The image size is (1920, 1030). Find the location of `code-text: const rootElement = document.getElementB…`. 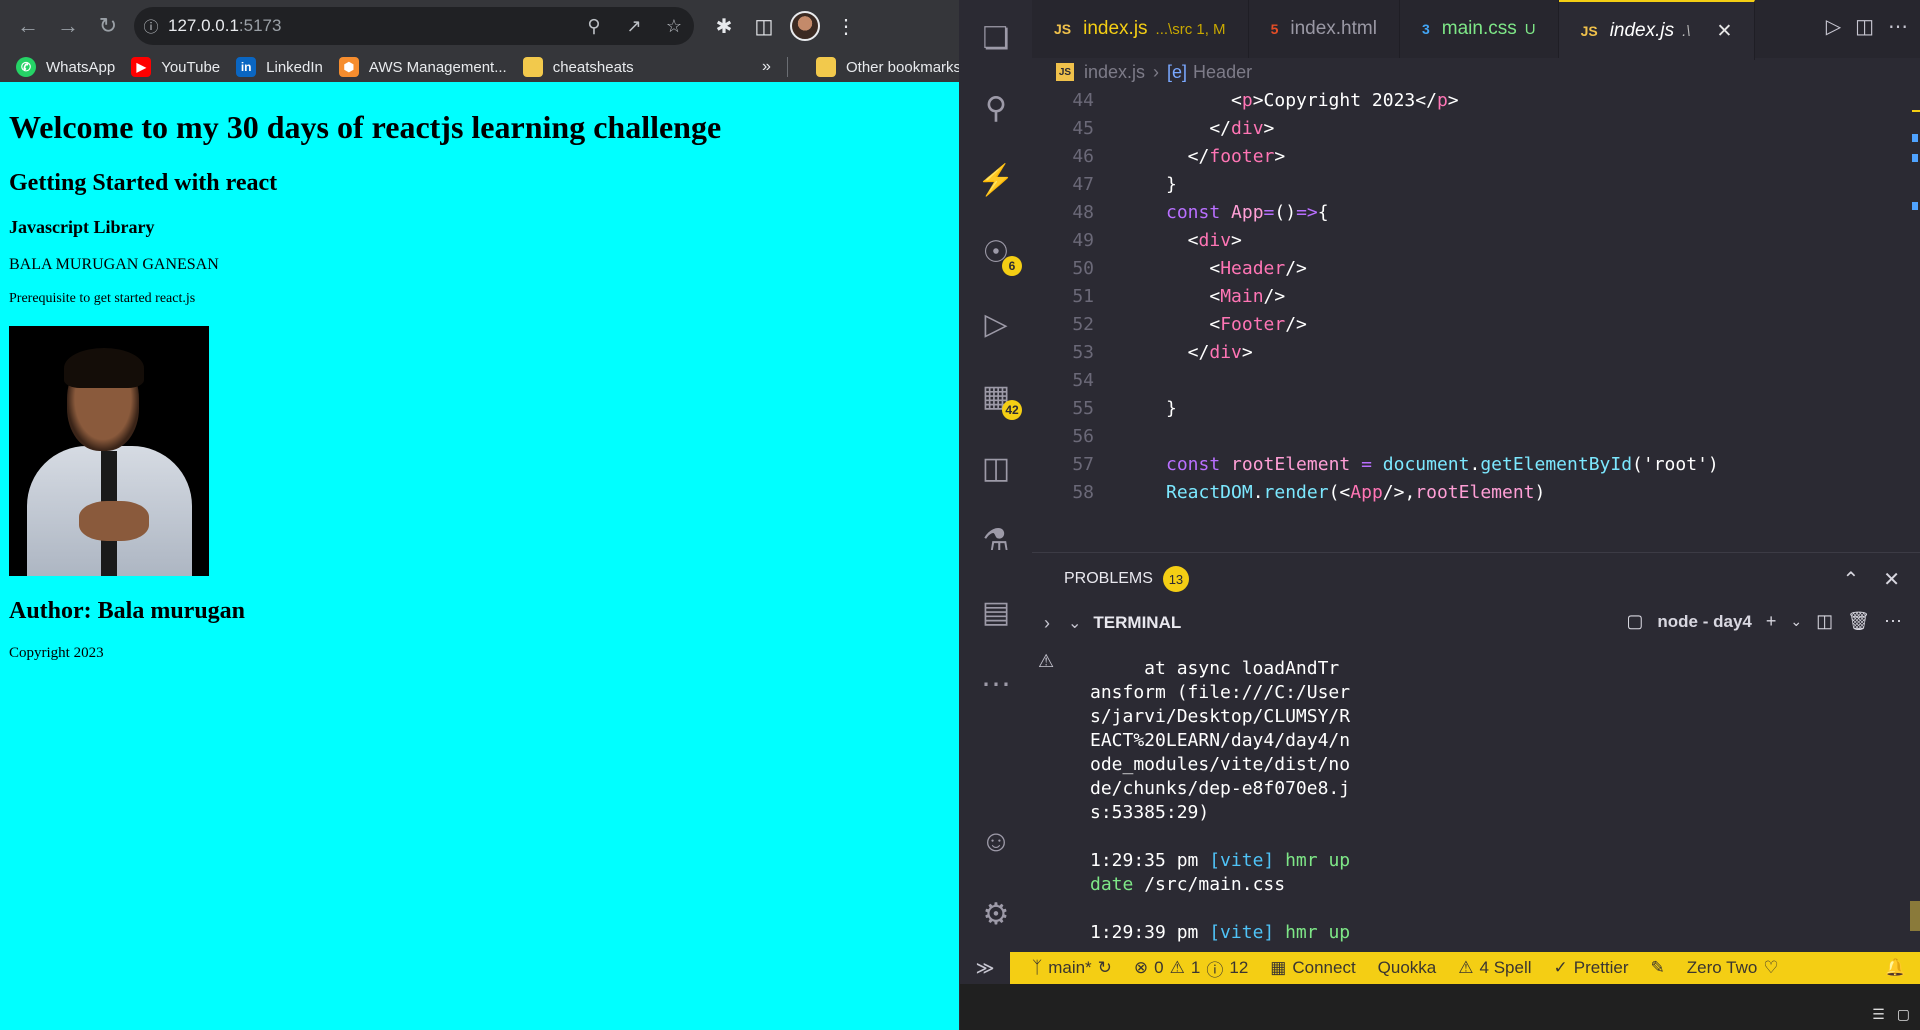

code-text: const rootElement = document.getElementB… is located at coordinates (1442, 465).